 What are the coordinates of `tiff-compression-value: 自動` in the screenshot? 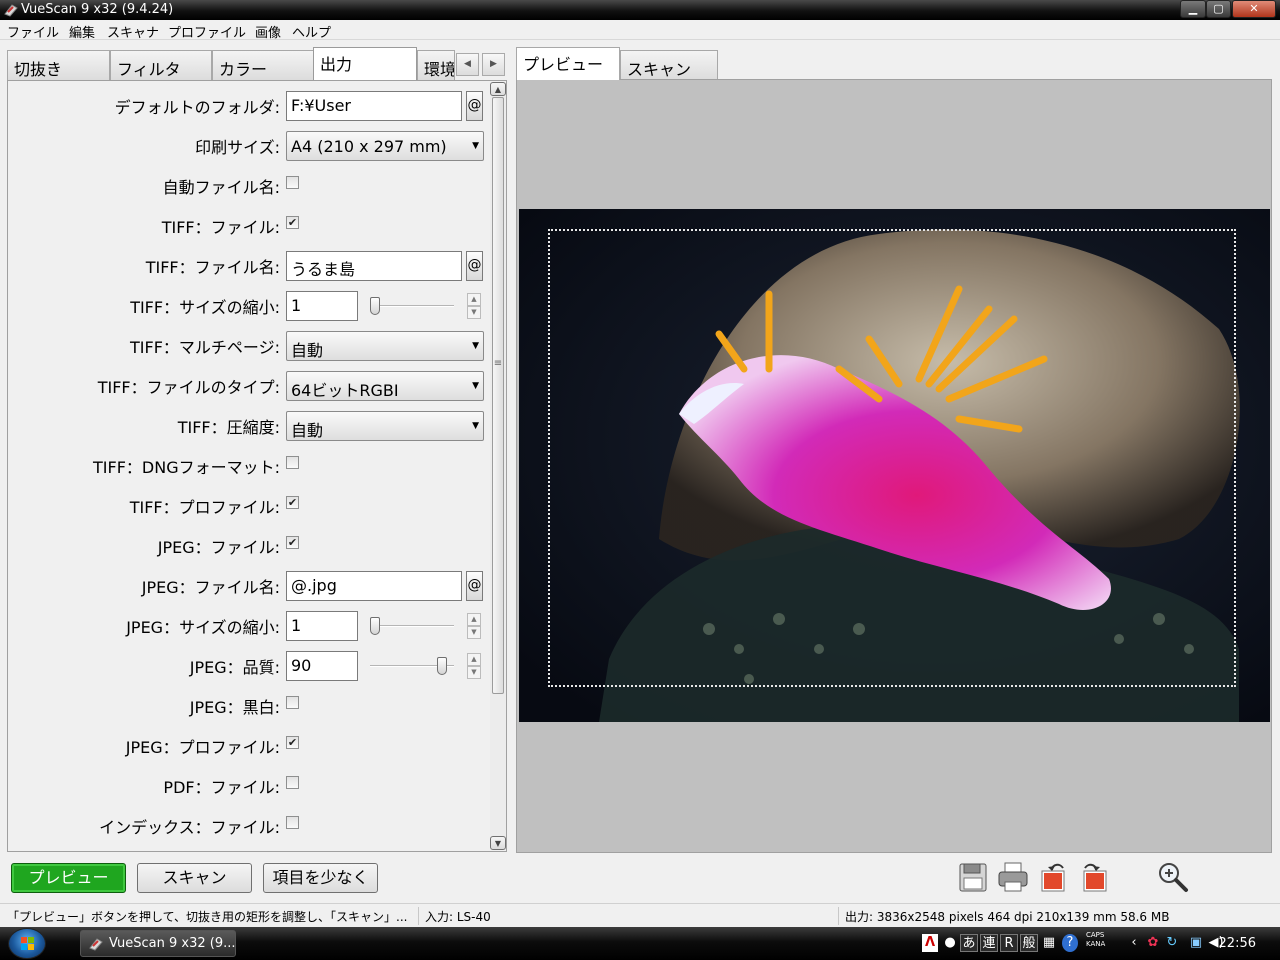 It's located at (307, 430).